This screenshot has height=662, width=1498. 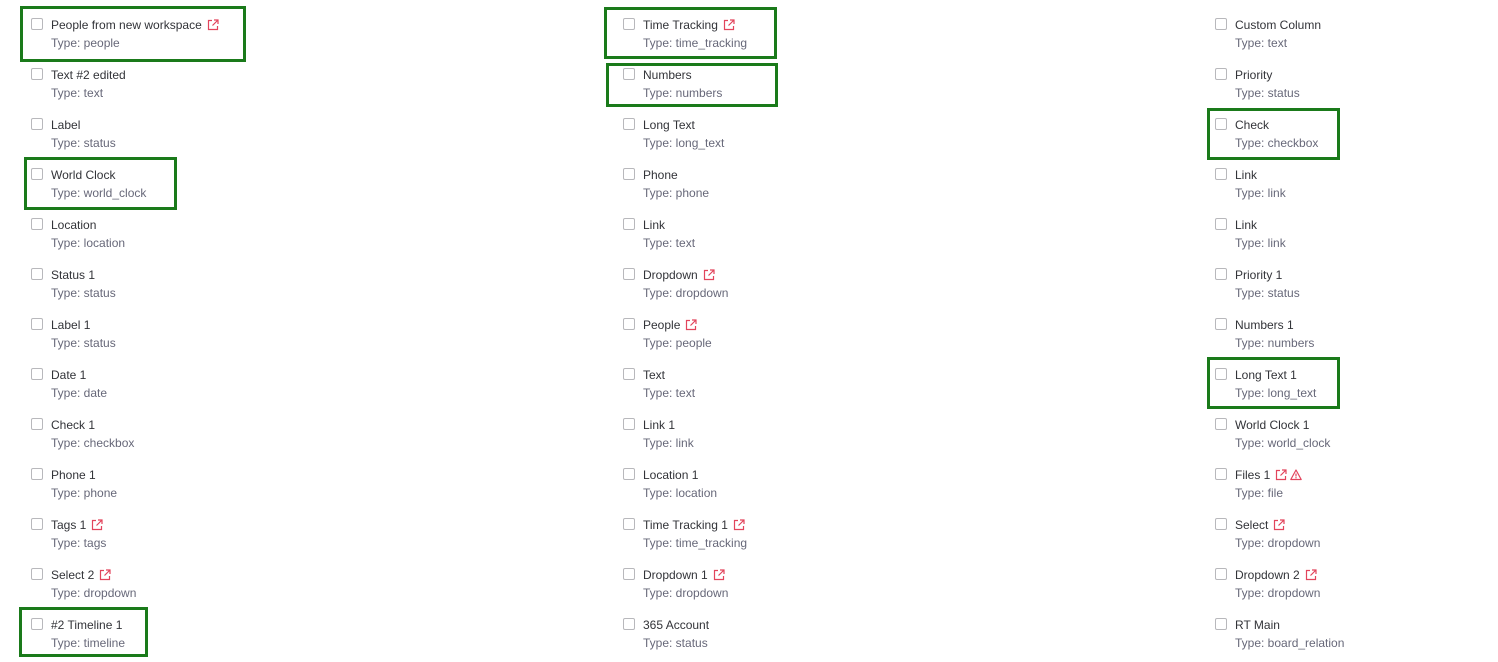 I want to click on option-name: Label 1, so click(x=71, y=325).